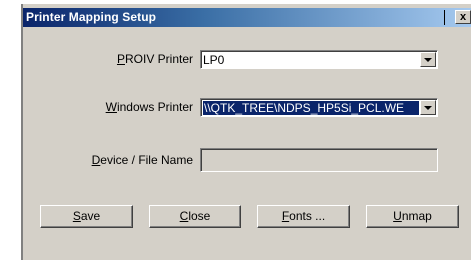 The width and height of the screenshot is (471, 260). Describe the element at coordinates (96, 160) in the screenshot. I see `device-file-name-accel: D` at that location.